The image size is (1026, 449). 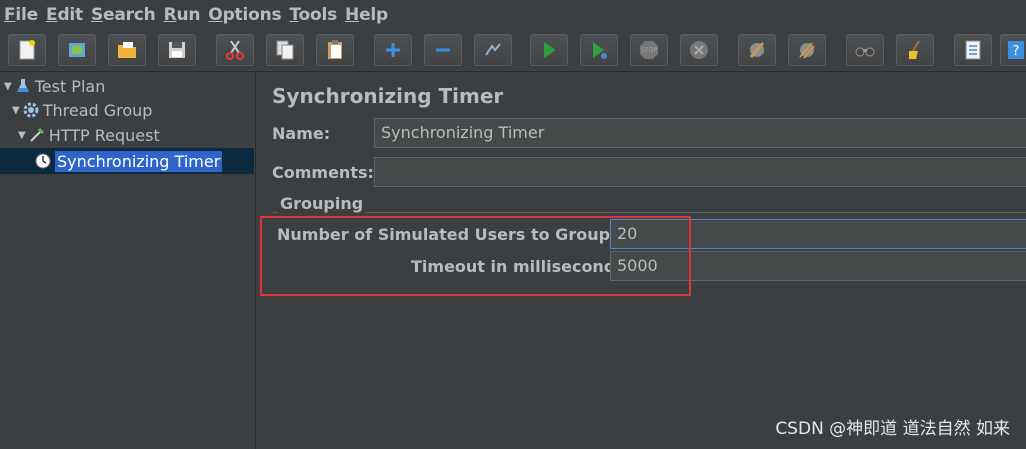 I want to click on tree-item-test-plan: ▼ Test Plan, so click(x=54, y=86).